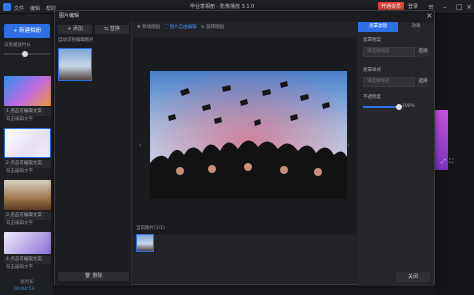 The image size is (474, 295). Describe the element at coordinates (148, 28) in the screenshot. I see `tool-move-layer: ✥ 移动图层` at that location.